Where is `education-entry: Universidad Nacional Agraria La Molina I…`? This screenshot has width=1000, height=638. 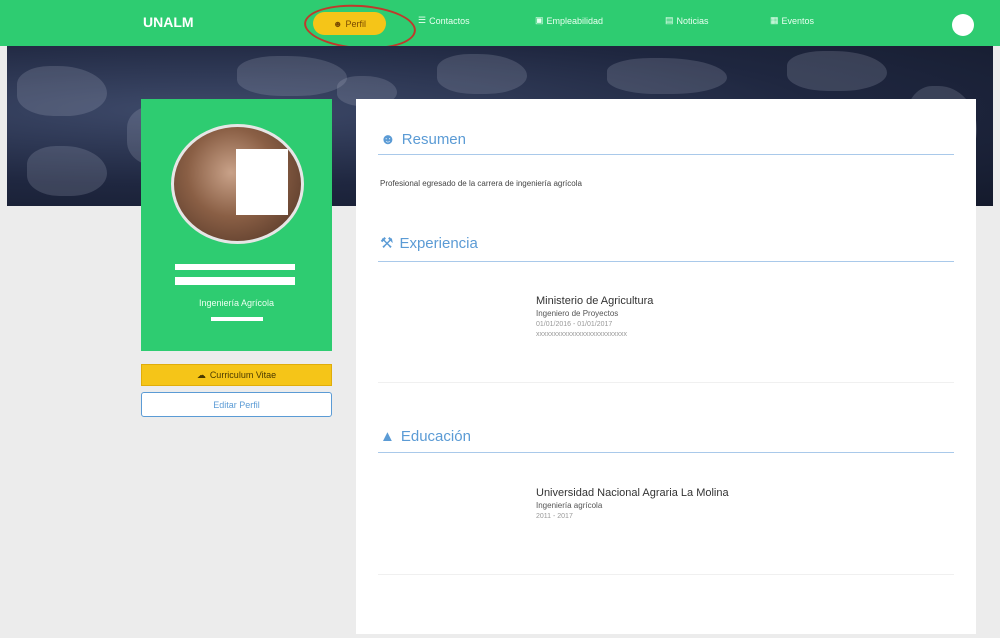
education-entry: Universidad Nacional Agraria La Molina I… is located at coordinates (632, 503).